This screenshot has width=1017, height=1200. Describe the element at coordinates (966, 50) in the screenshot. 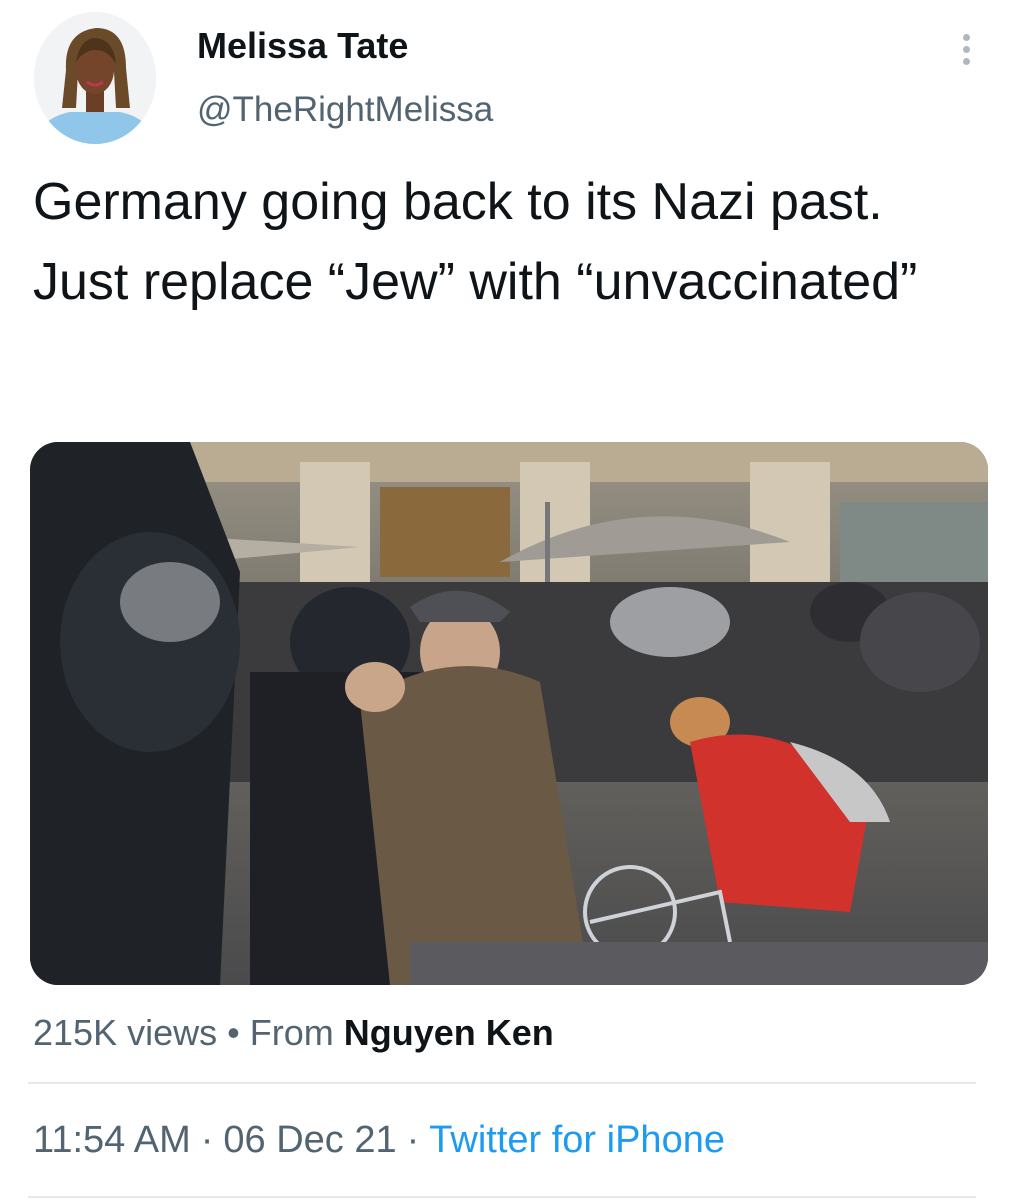

I see `more-vertical-icon` at that location.